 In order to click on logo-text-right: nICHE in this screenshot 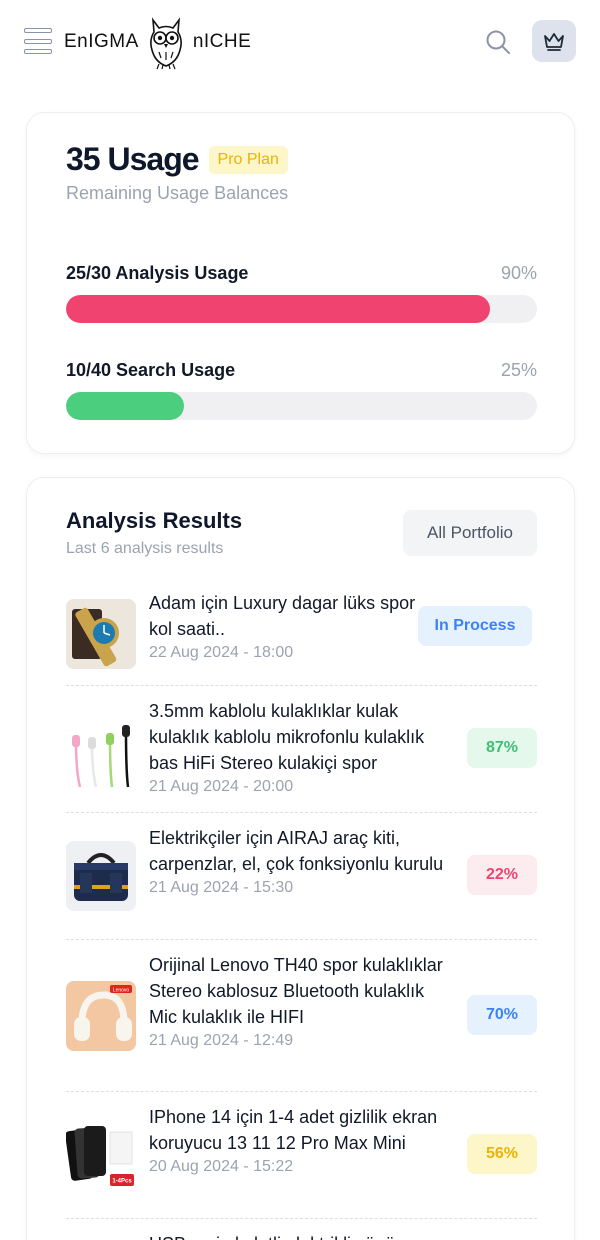, I will do `click(222, 41)`.